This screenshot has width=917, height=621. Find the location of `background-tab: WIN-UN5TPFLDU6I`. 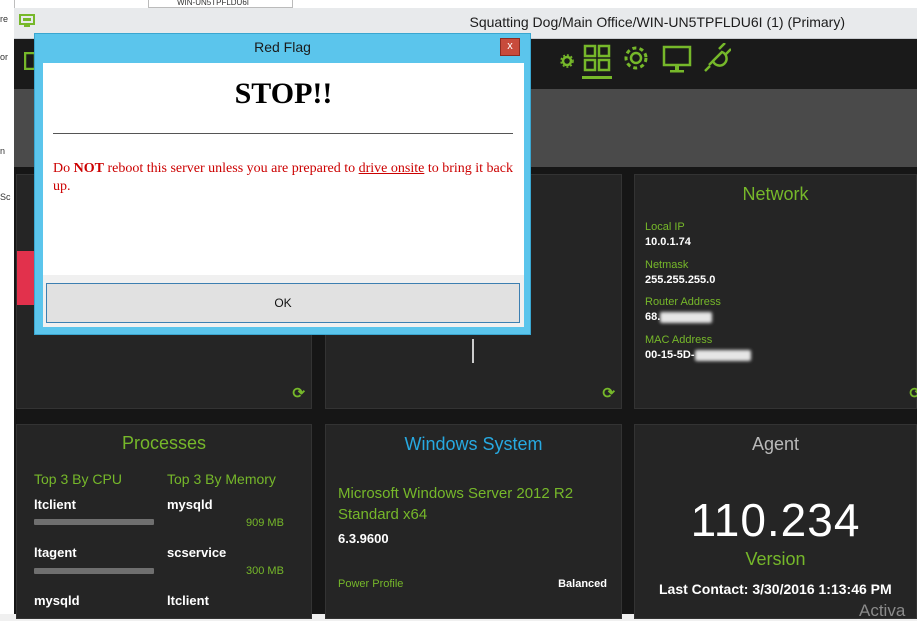

background-tab: WIN-UN5TPFLDU6I is located at coordinates (220, 4).